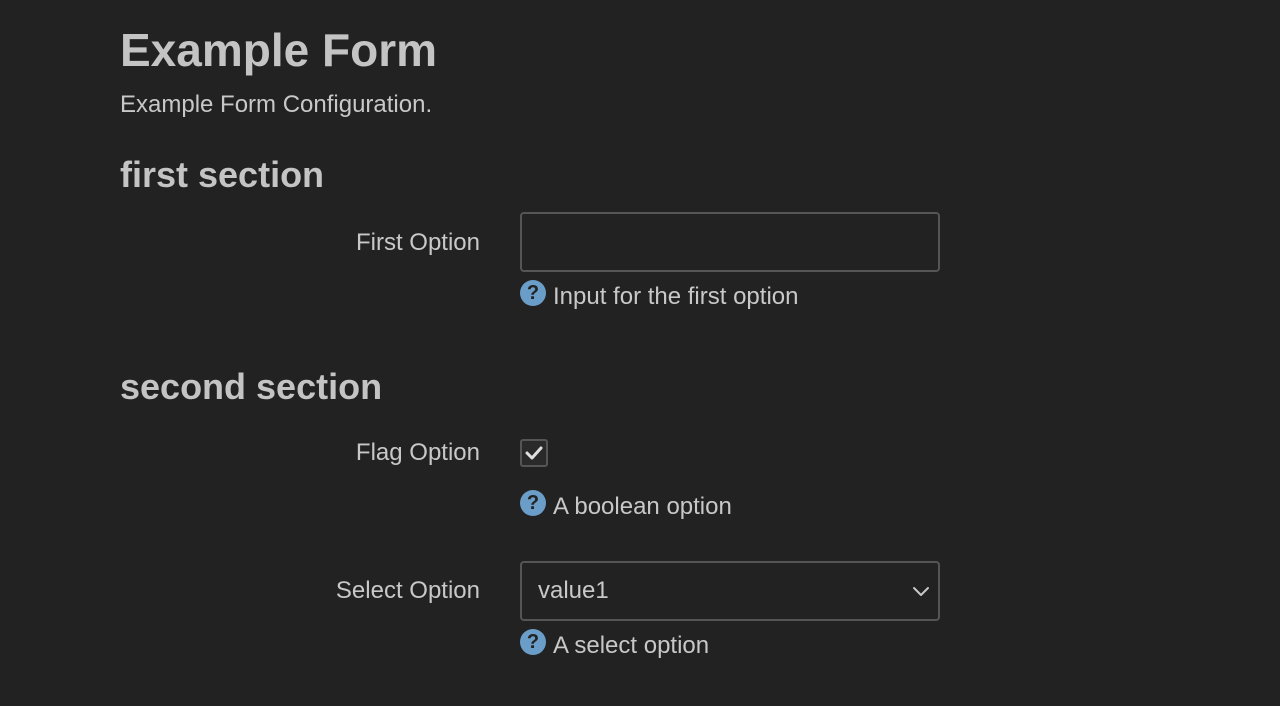 Image resolution: width=1280 pixels, height=706 pixels. Describe the element at coordinates (417, 452) in the screenshot. I see `flag-option-label: Flag Option` at that location.